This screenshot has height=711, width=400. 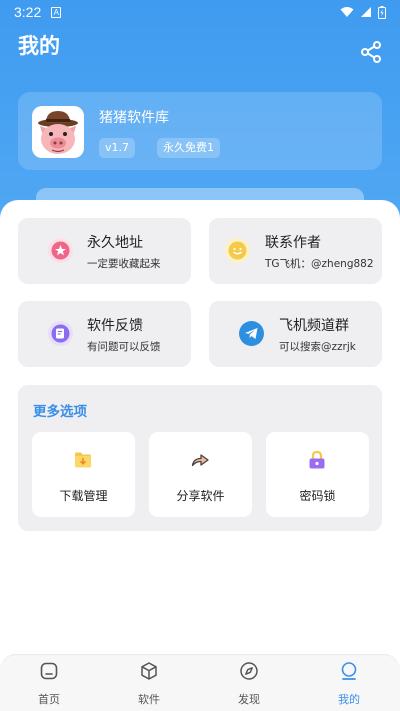 I want to click on share-arrow-icon, so click(x=200, y=460).